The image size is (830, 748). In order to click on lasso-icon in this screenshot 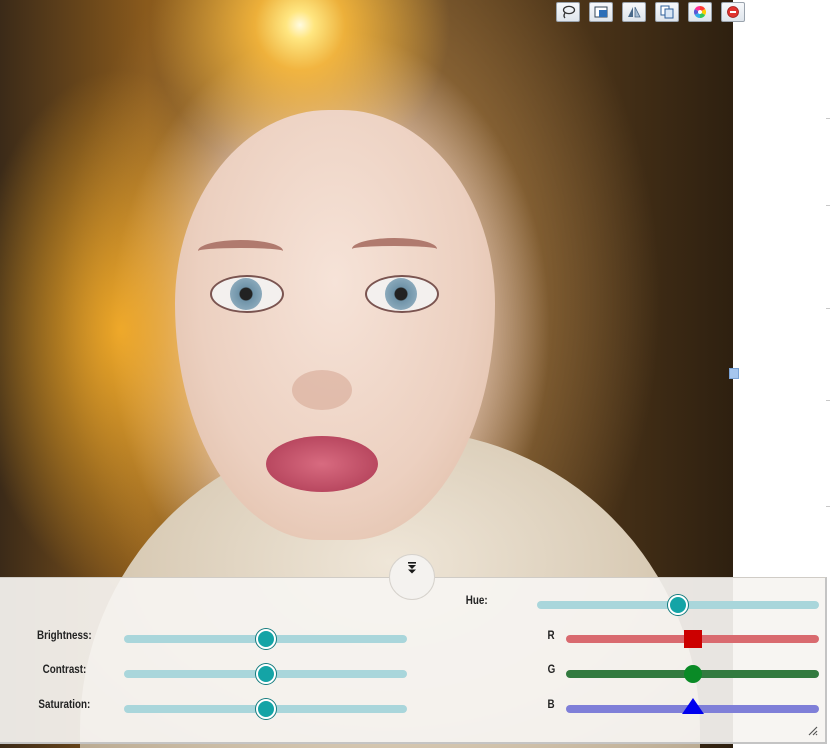, I will do `click(569, 12)`.